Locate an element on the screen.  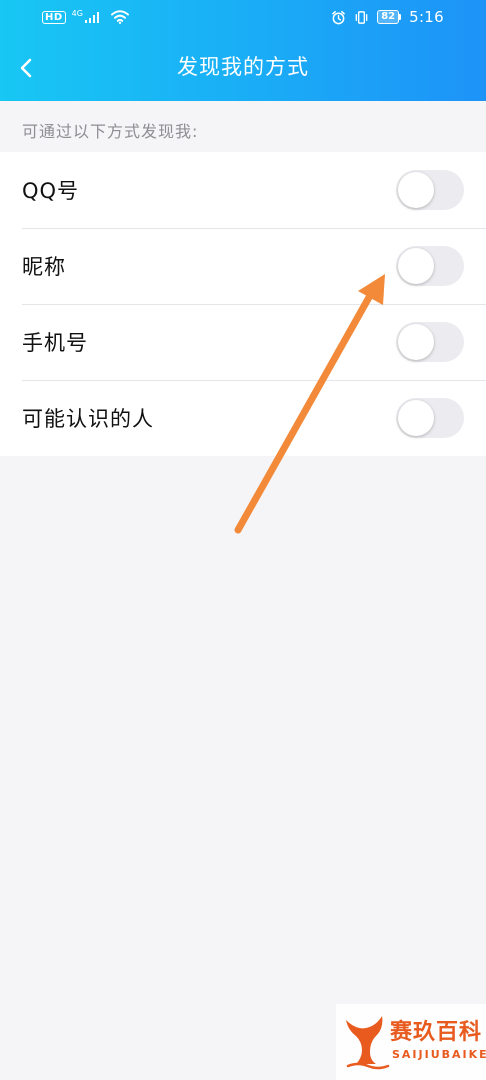
whale-tail-logo is located at coordinates (368, 1043).